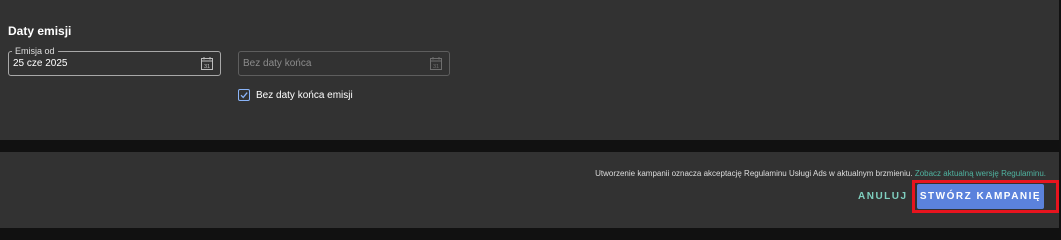  I want to click on no-end-date-checkbox-row: Bez daty końca emisji, so click(295, 95).